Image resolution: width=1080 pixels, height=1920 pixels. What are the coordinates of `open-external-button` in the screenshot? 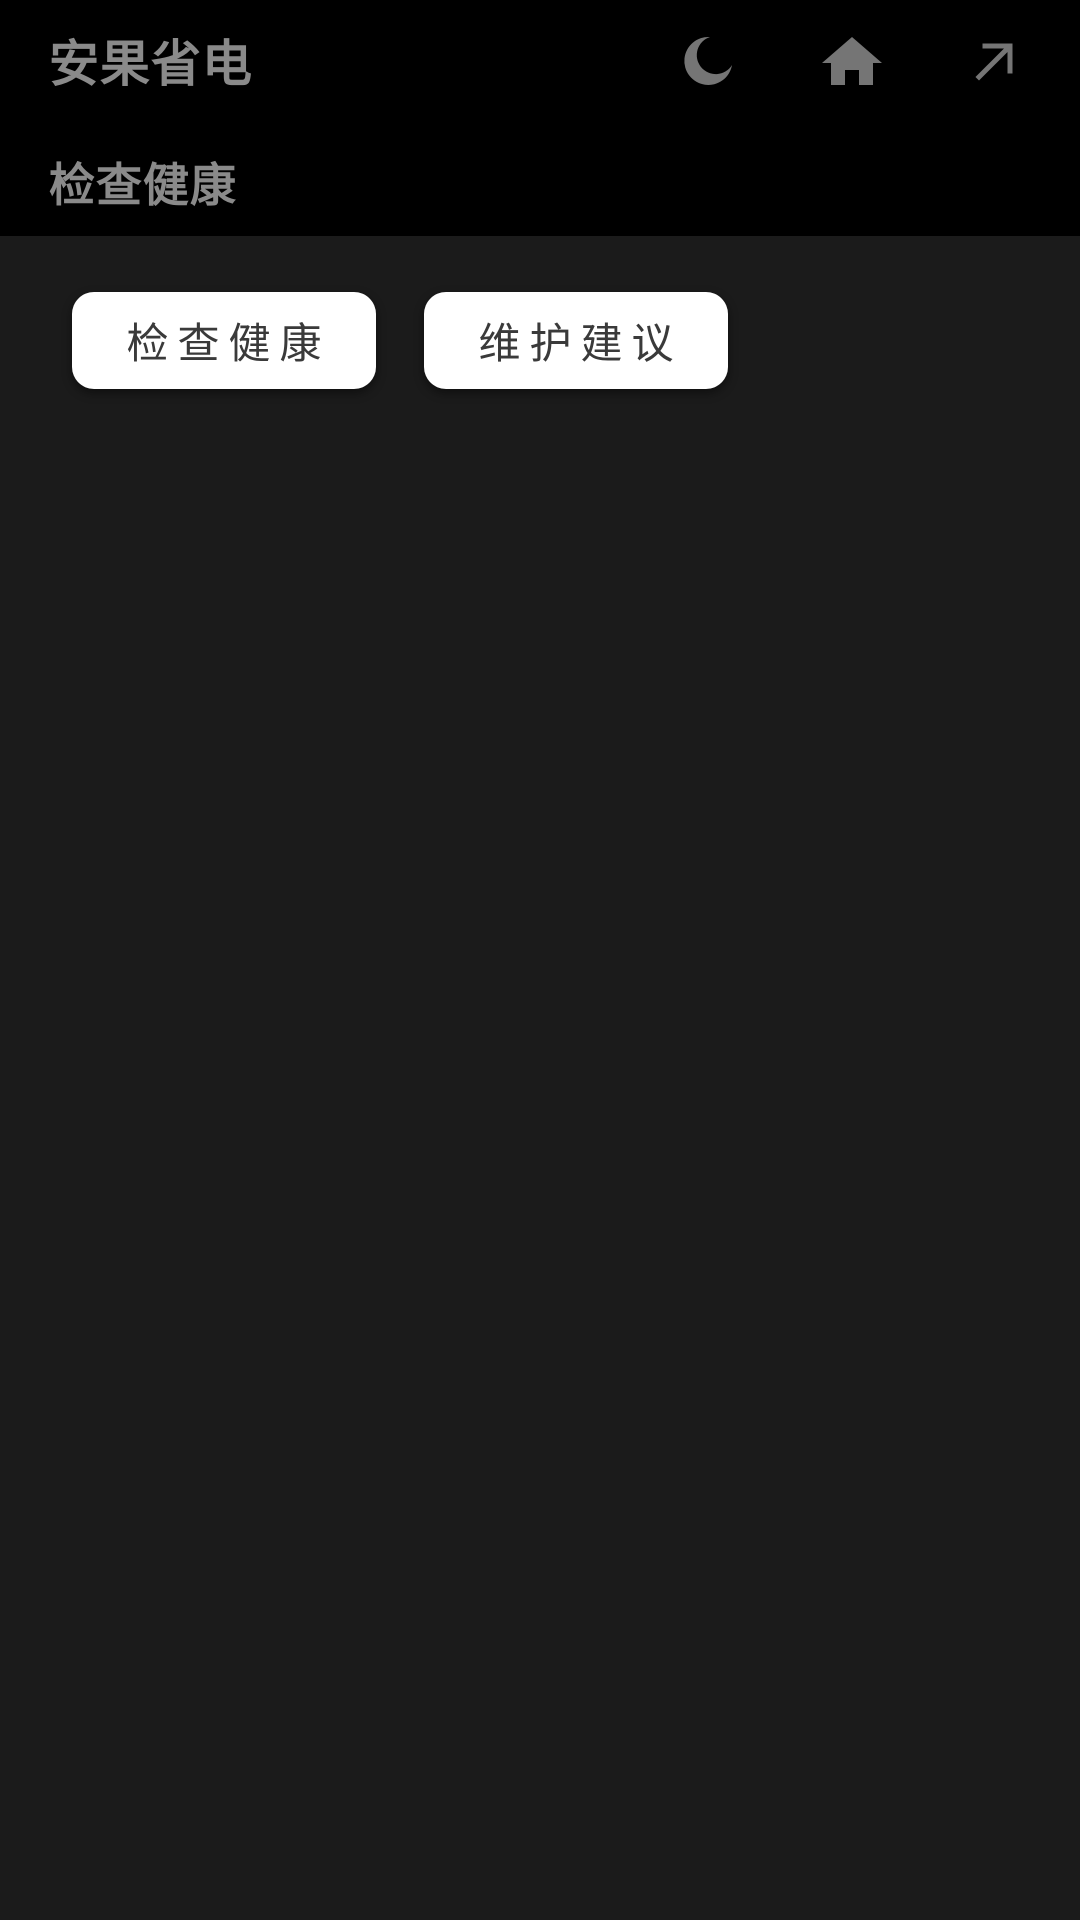 It's located at (995, 61).